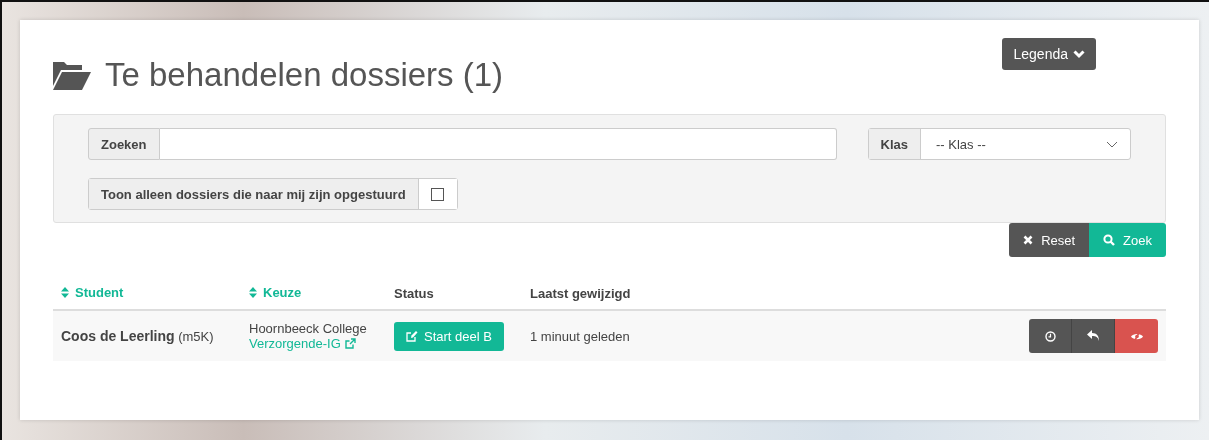 Image resolution: width=1209 pixels, height=440 pixels. What do you see at coordinates (999, 144) in the screenshot?
I see `class-dropdown: Klas -- Klas --` at bounding box center [999, 144].